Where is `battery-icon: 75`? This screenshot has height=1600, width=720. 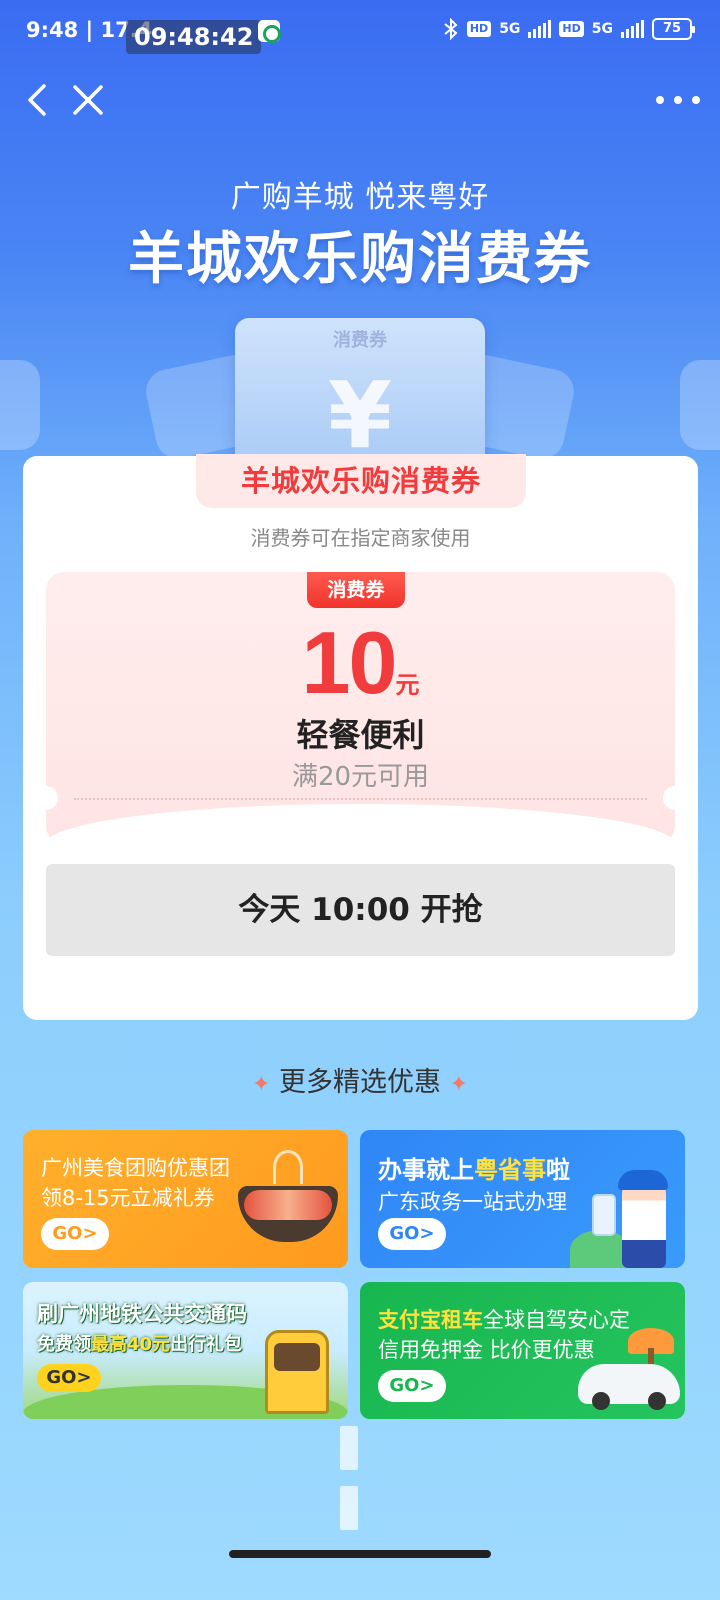
battery-icon: 75 is located at coordinates (673, 29).